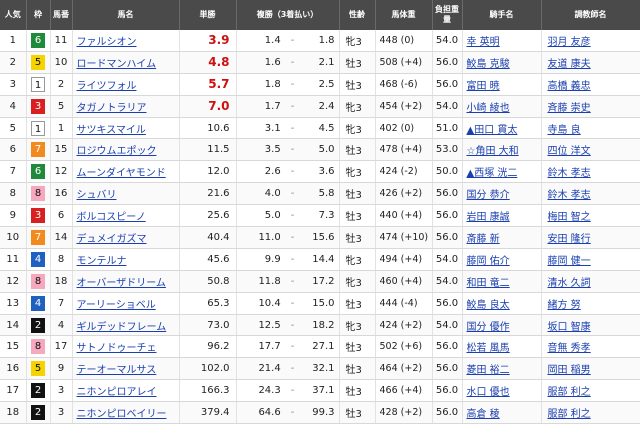 This screenshot has width=640, height=425. Describe the element at coordinates (117, 370) in the screenshot. I see `horse-name-link: テーオーマルサス` at that location.